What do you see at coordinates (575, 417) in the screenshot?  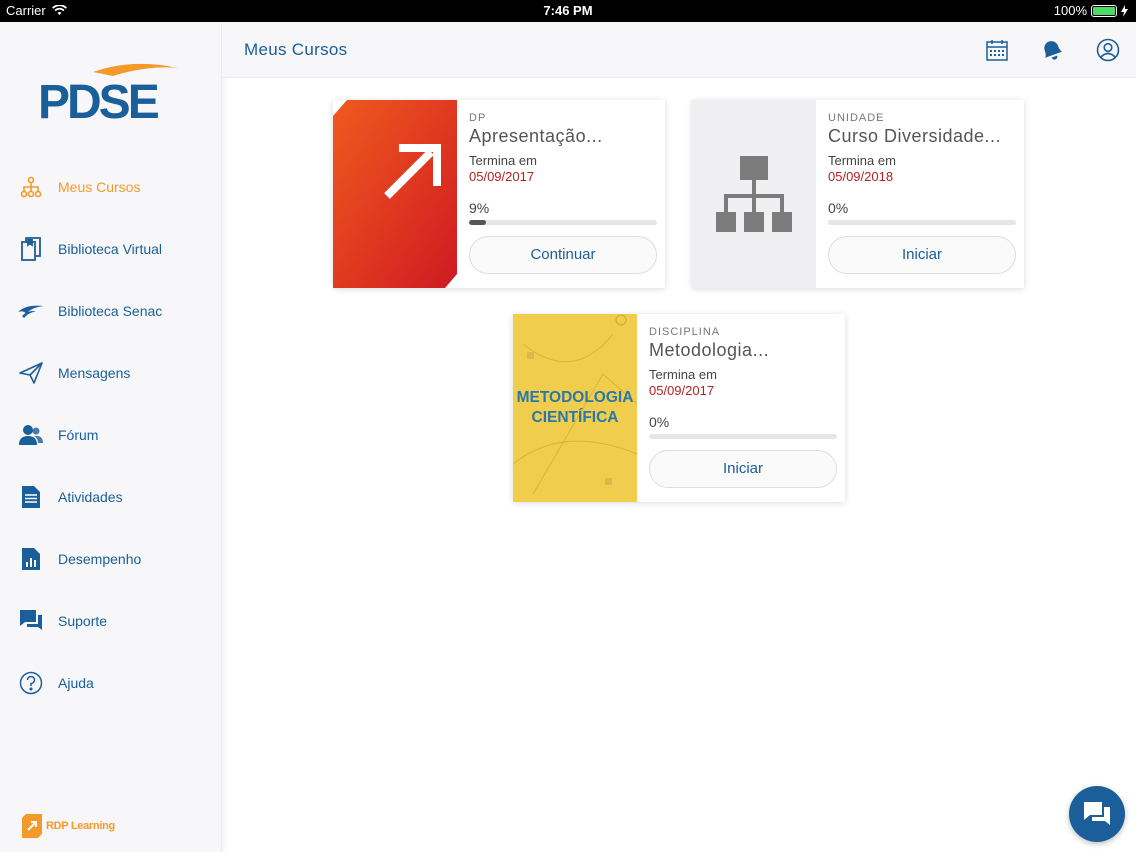 I see `thumb-line-2: CIENTÍFICA` at bounding box center [575, 417].